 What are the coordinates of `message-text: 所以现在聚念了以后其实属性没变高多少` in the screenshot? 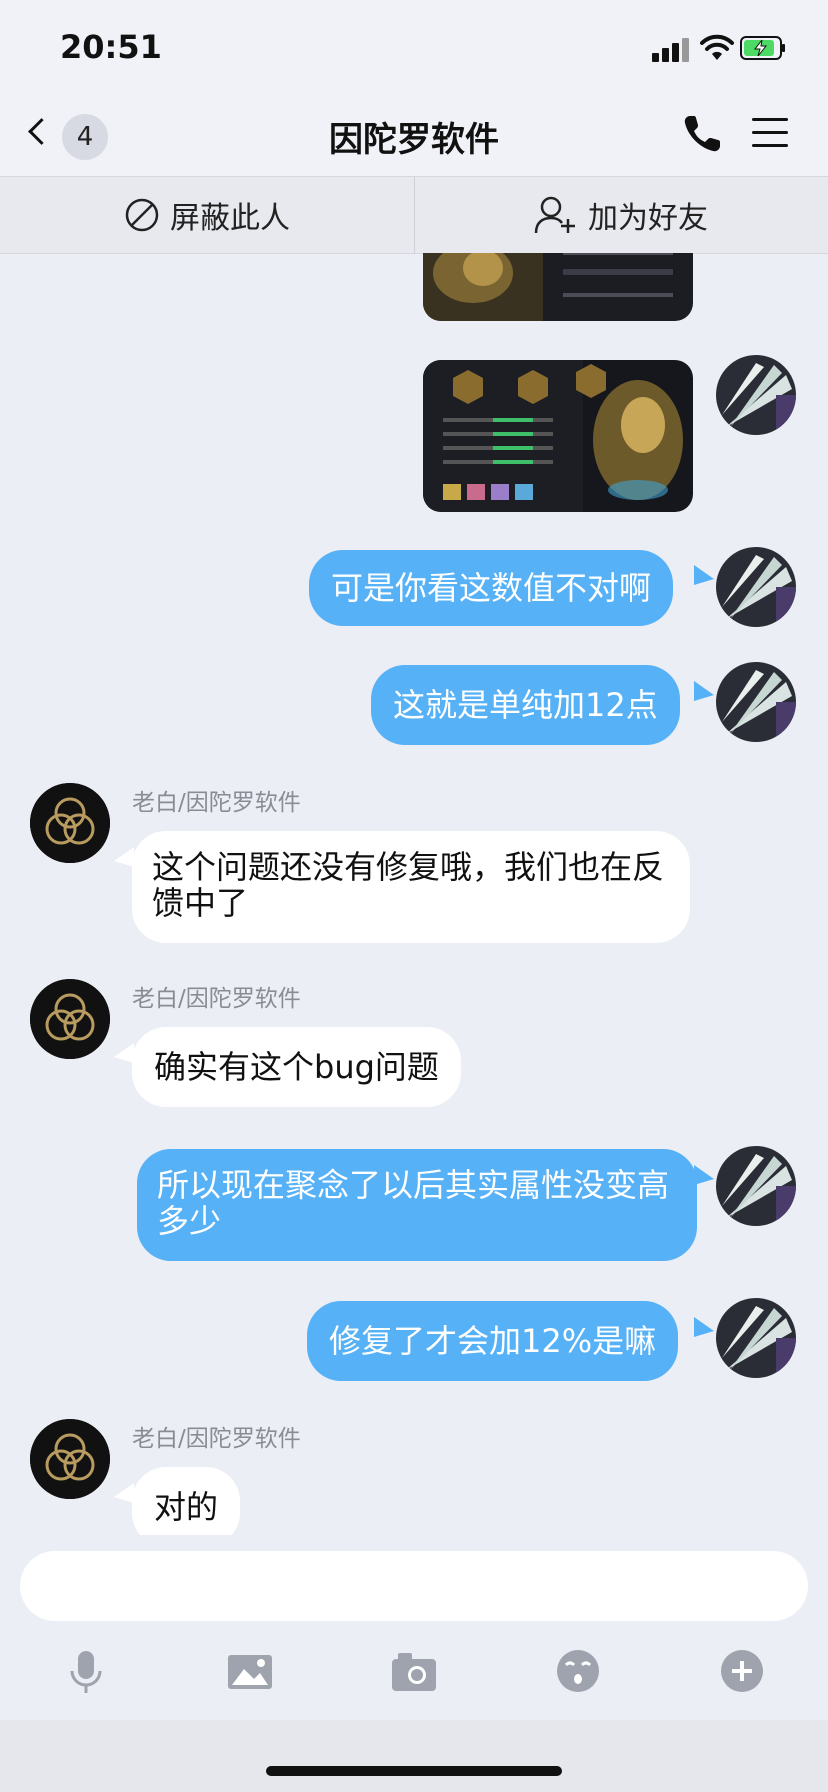 It's located at (413, 1203).